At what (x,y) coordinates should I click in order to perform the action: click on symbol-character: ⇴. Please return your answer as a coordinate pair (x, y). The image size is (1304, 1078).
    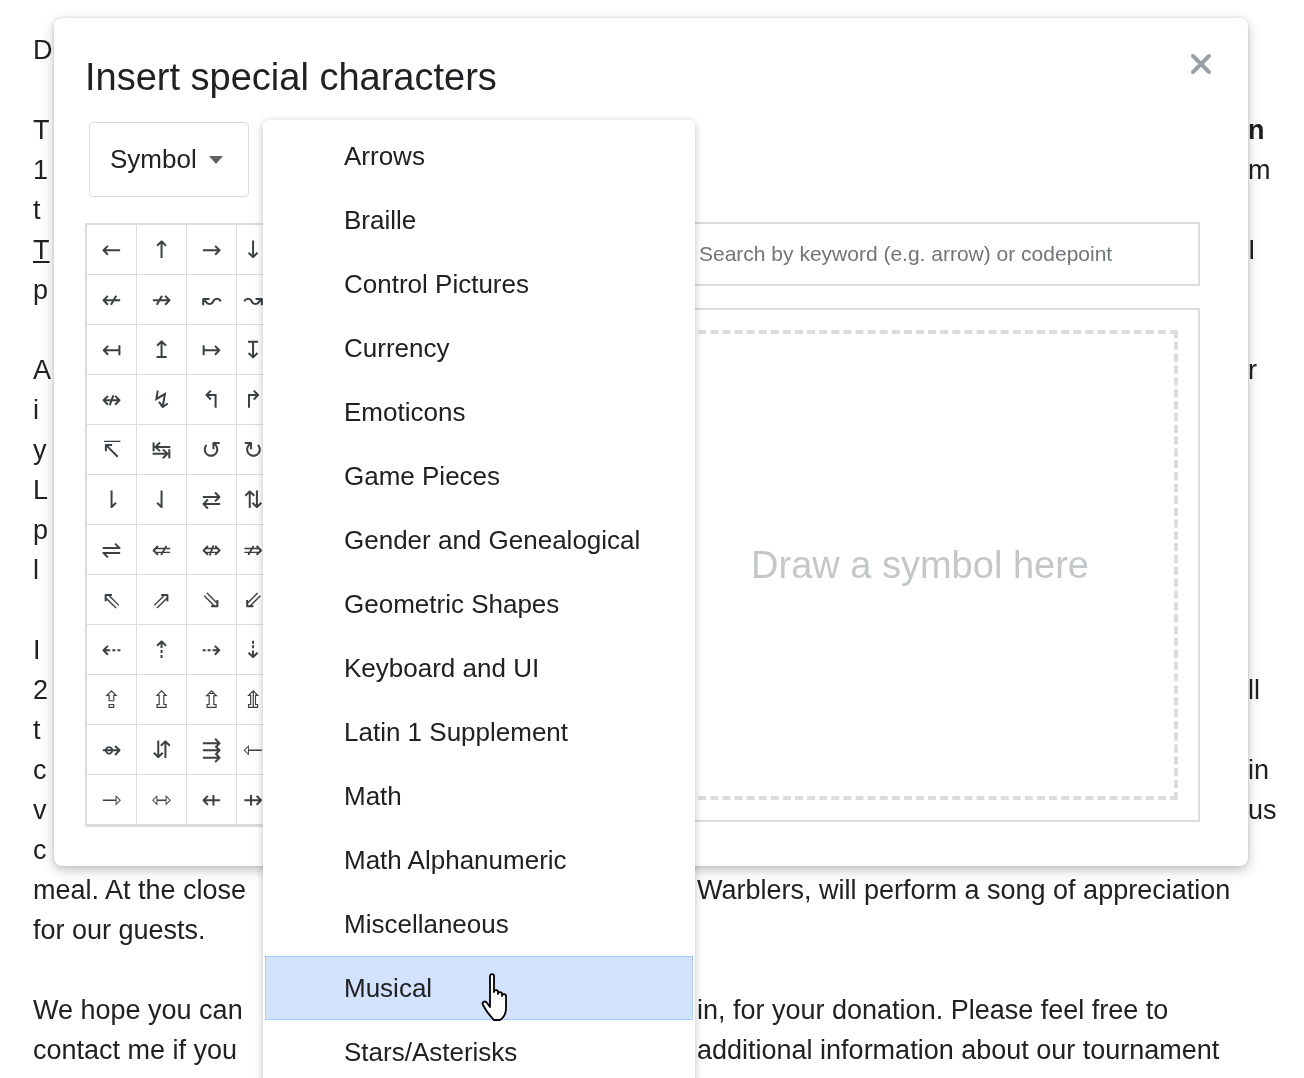
    Looking at the image, I should click on (111, 749).